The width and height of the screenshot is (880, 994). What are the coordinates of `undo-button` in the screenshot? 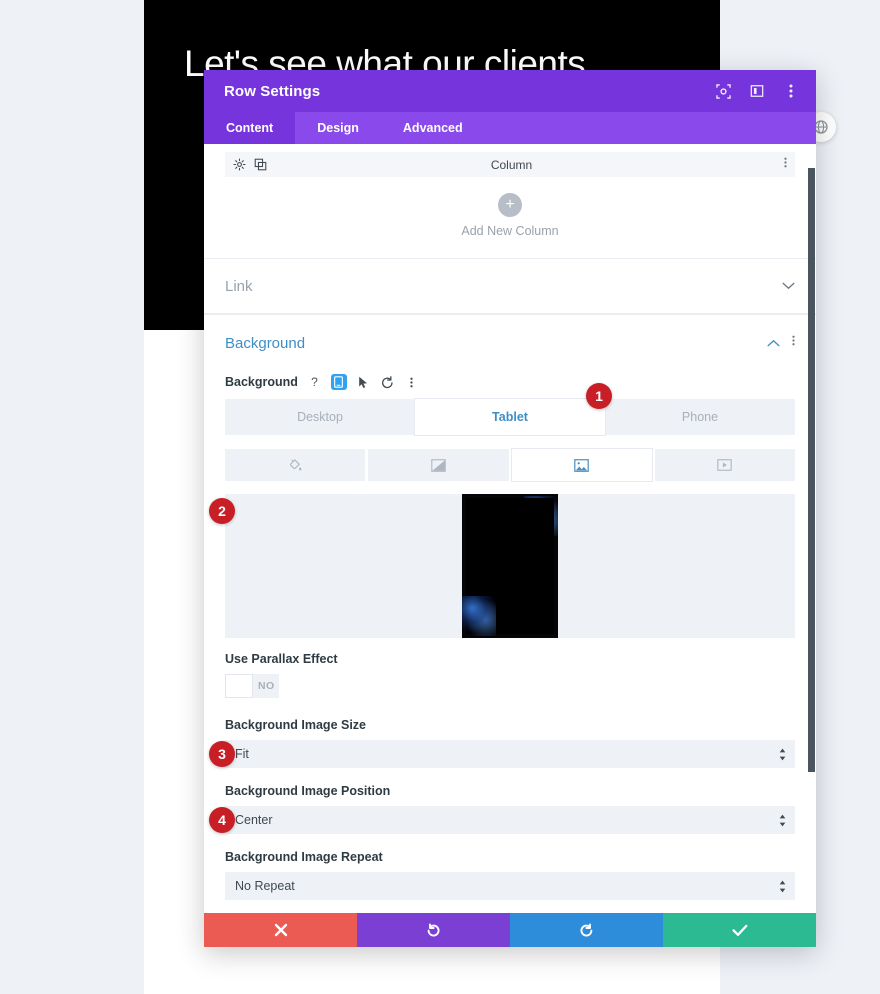 It's located at (433, 930).